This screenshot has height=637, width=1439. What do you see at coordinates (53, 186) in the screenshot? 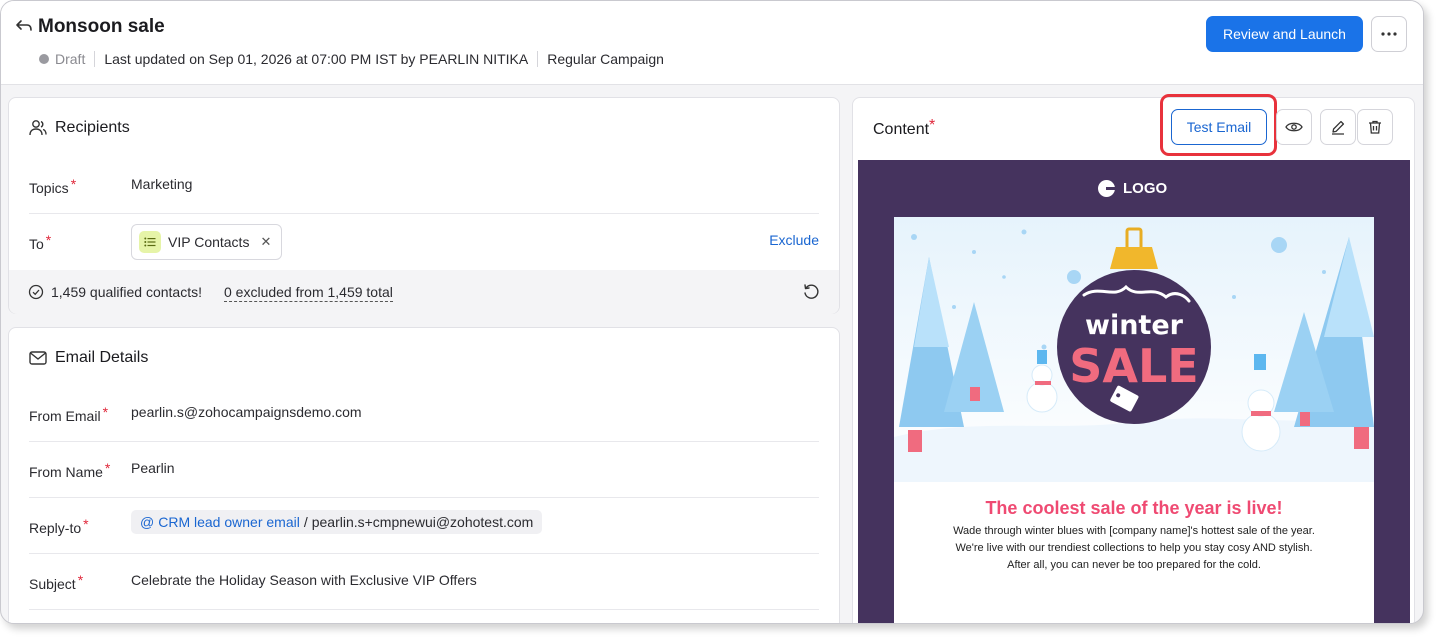
I see `topics-label: Topics *` at bounding box center [53, 186].